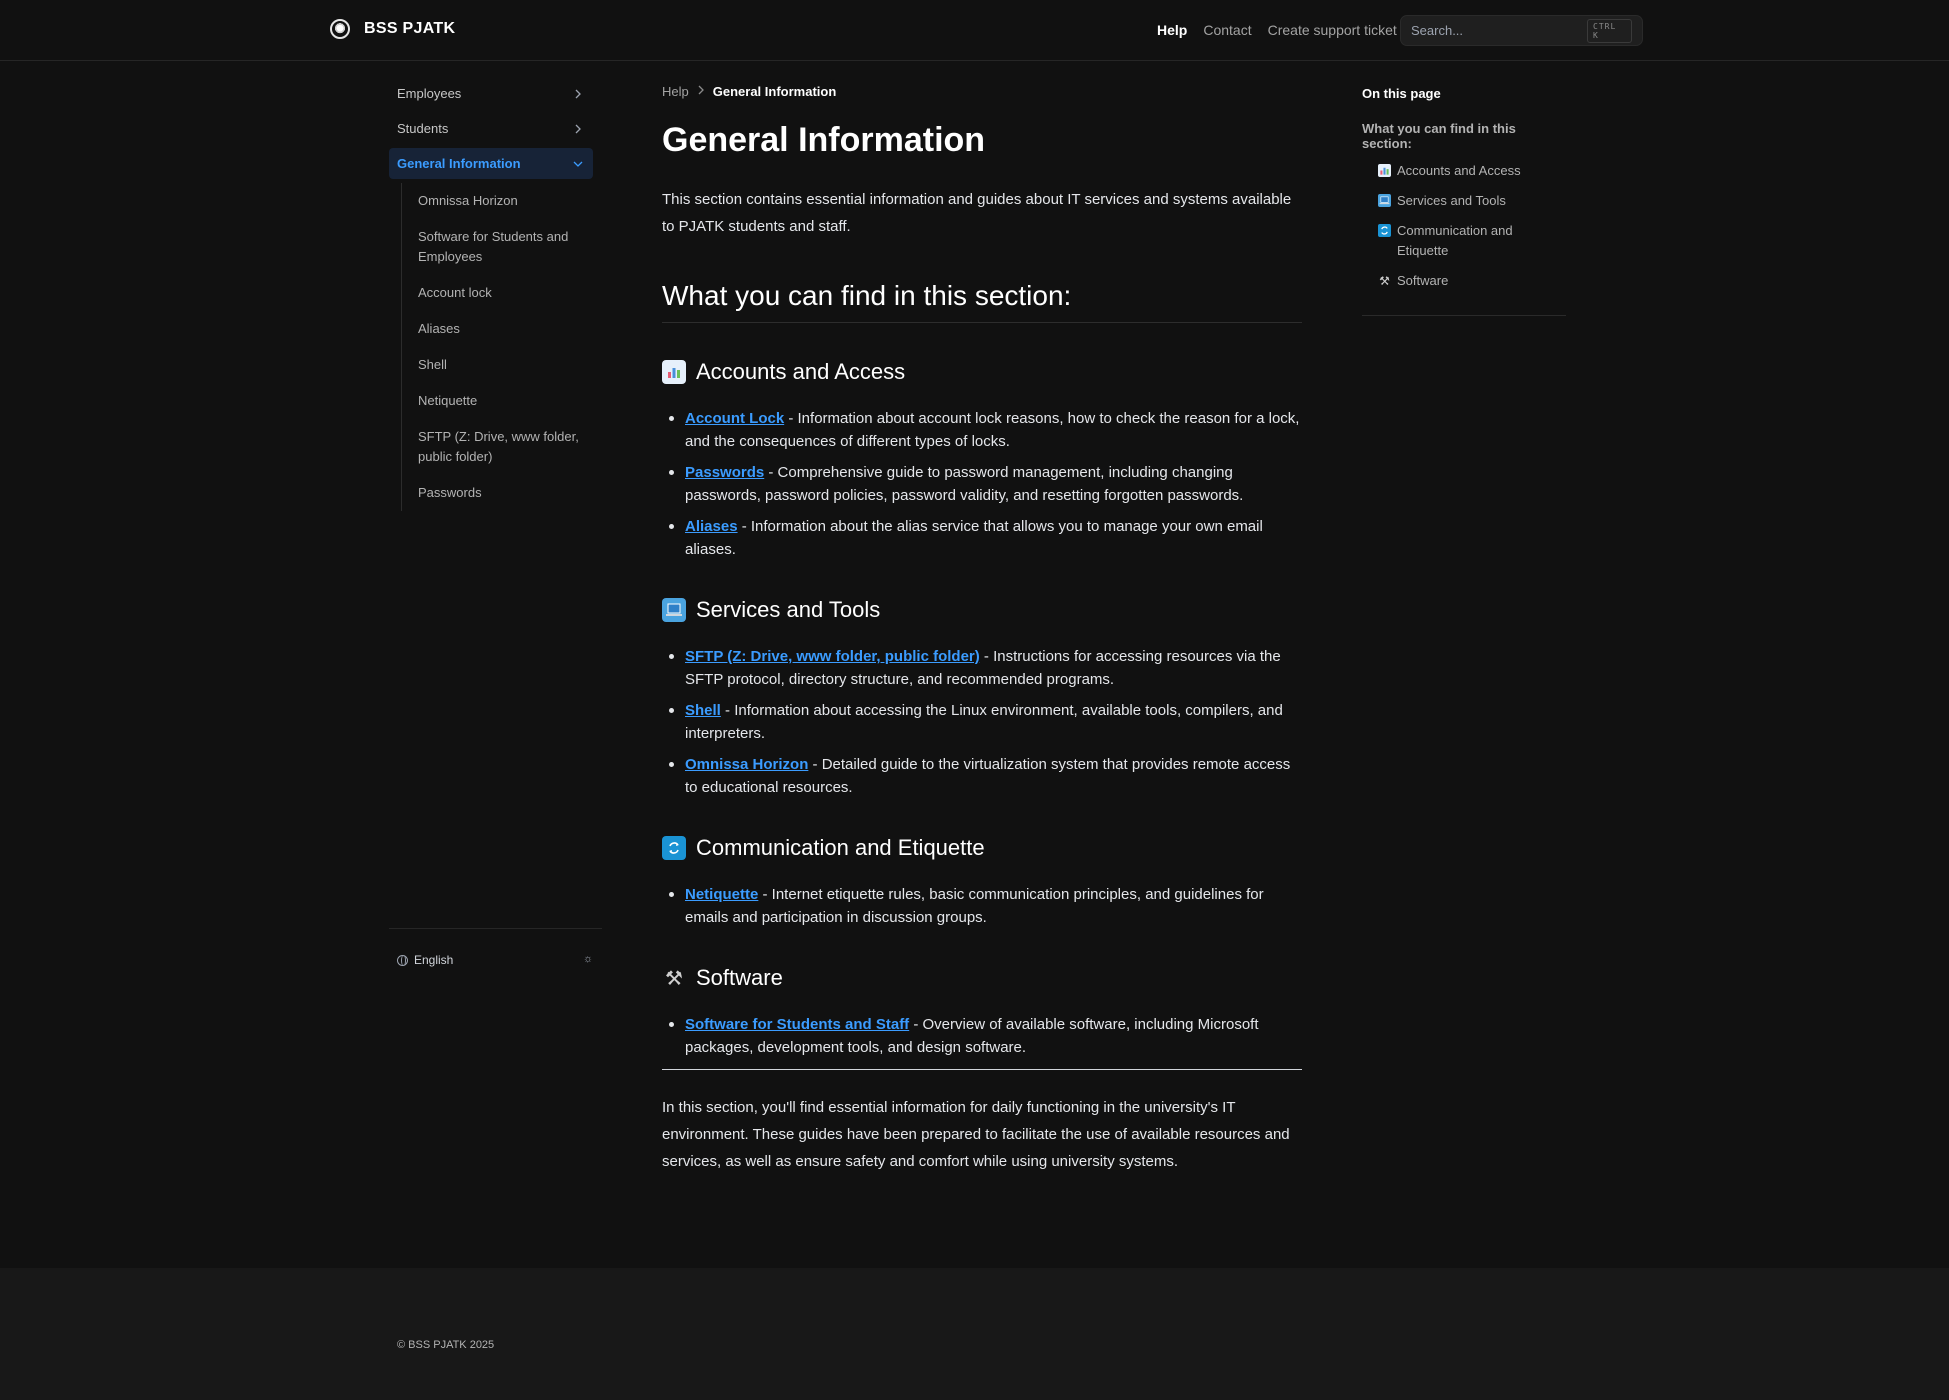  I want to click on theme-toggle-sun-icon: ☼, so click(588, 959).